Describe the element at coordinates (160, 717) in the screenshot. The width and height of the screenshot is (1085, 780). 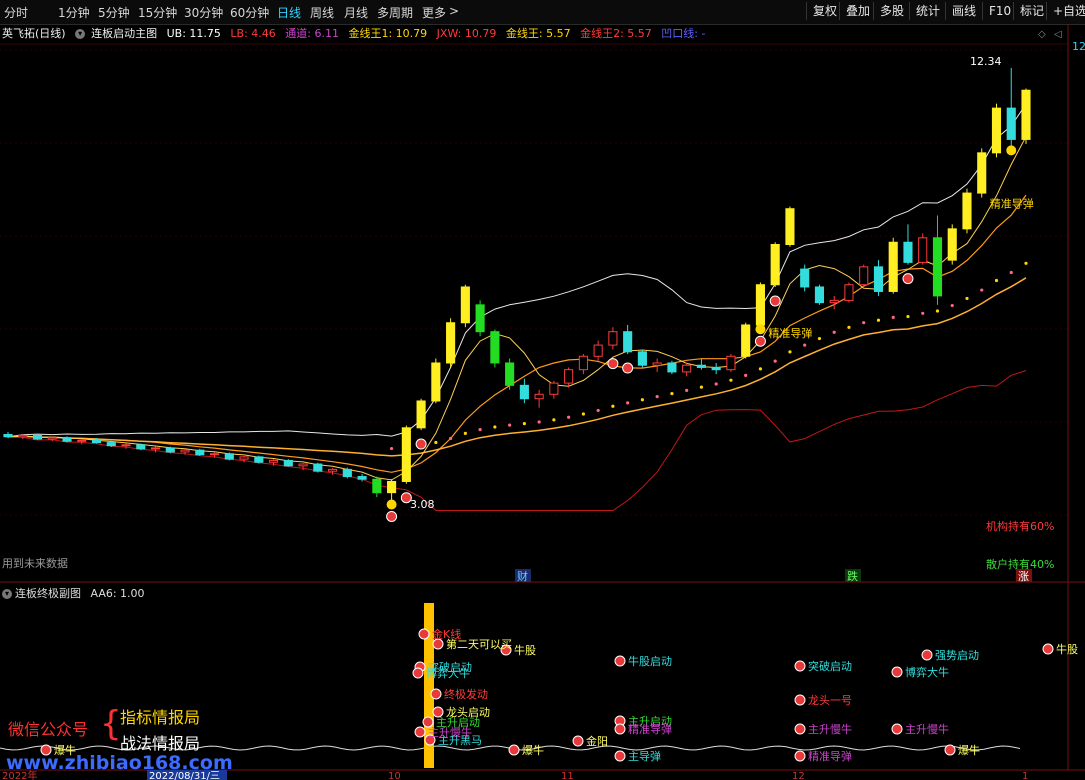
I see `watermark-line-1: 指标情报局` at that location.